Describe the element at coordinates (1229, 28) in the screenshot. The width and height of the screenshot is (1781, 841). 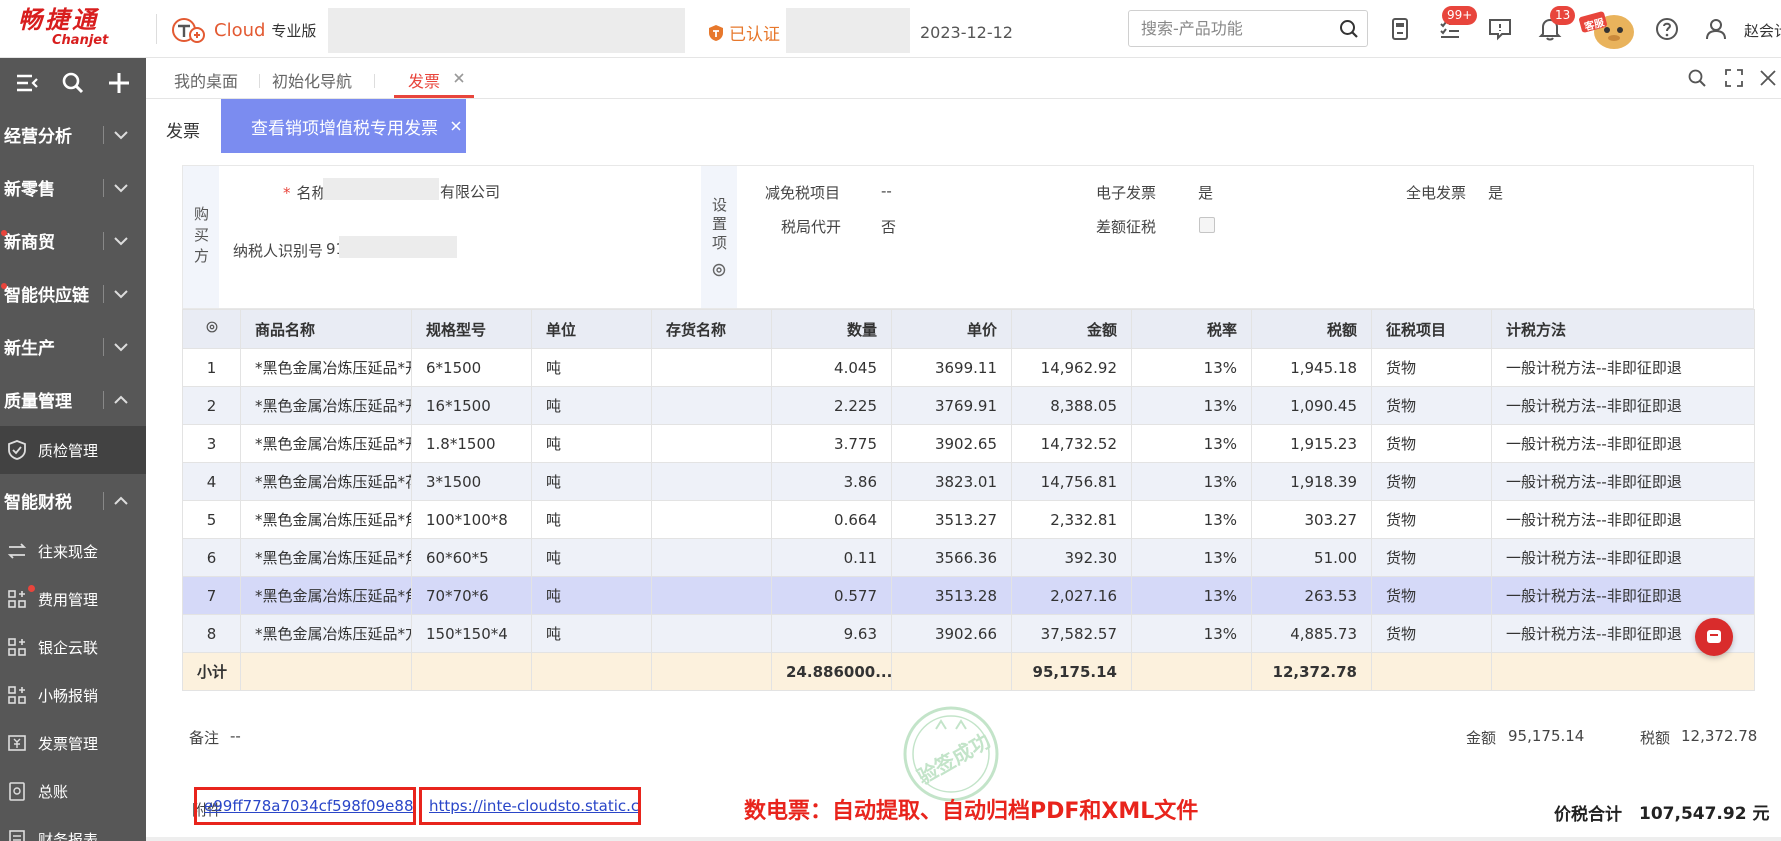
I see `search-input` at that location.